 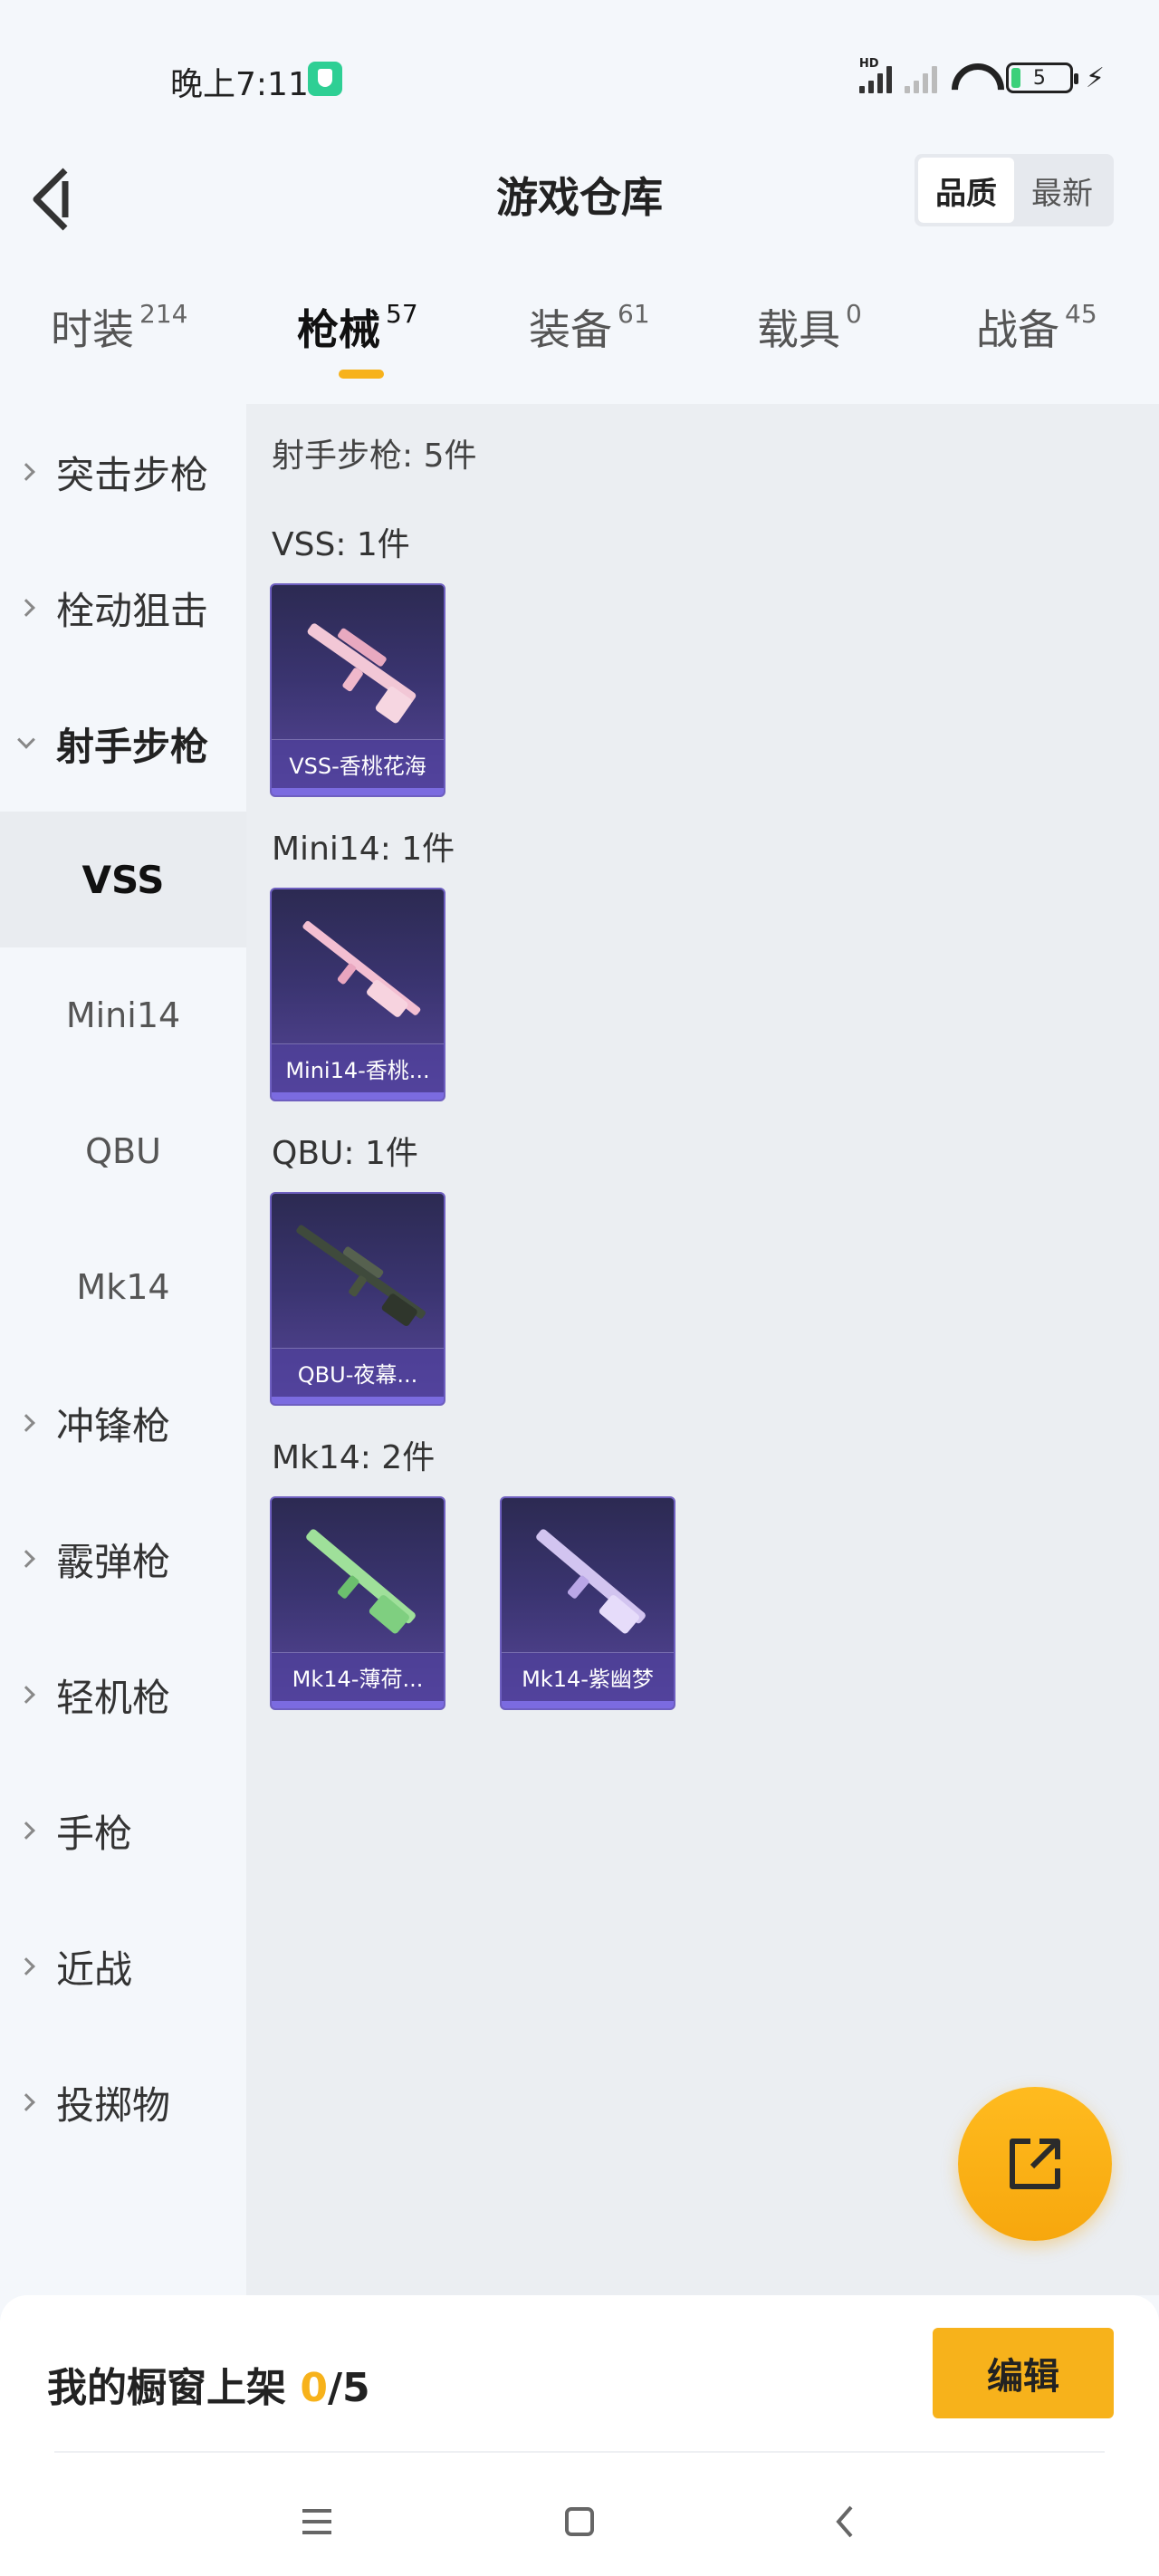 I want to click on item-card: Mk14-紫幽梦, so click(x=588, y=1603).